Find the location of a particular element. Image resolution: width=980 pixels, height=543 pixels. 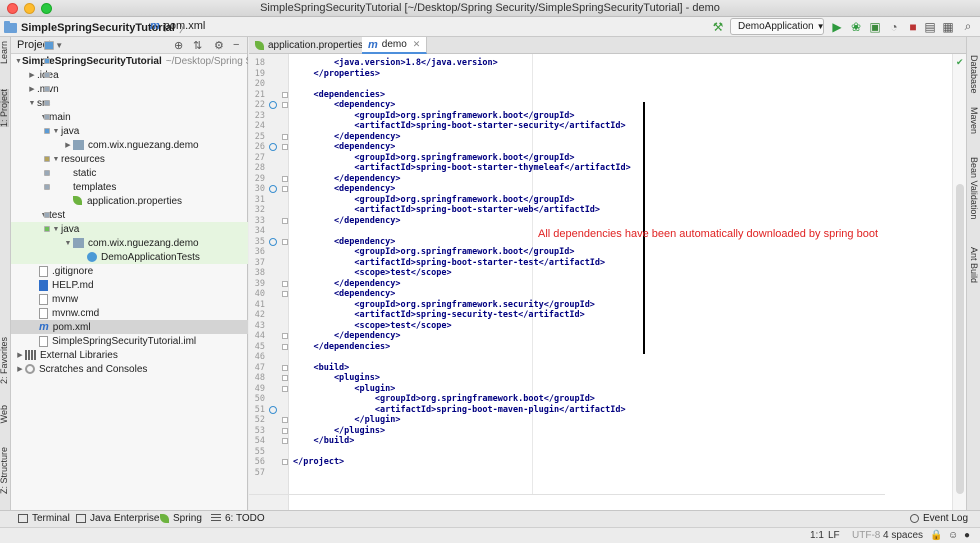

tree-item-static: static is located at coordinates (129, 173).